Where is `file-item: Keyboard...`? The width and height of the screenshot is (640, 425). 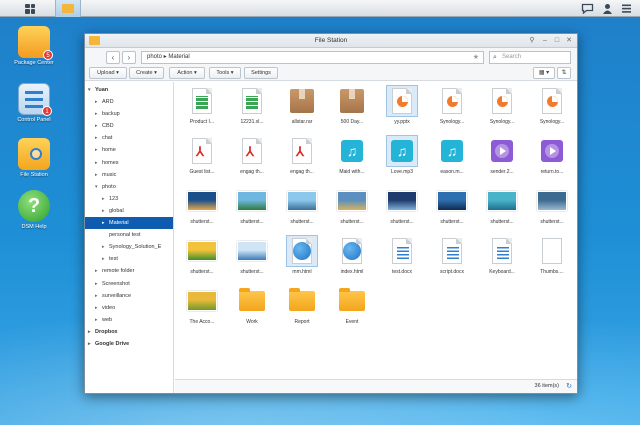
file-item: Keyboard... is located at coordinates (502, 255).